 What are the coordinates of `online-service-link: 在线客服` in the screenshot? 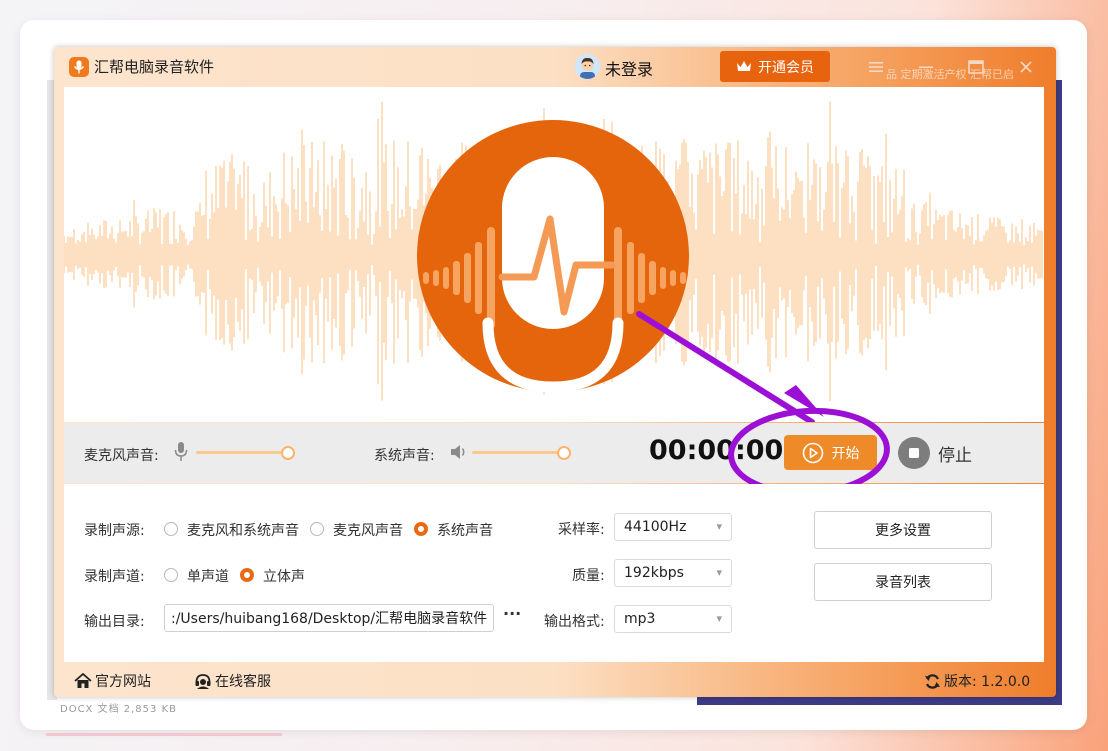 It's located at (232, 681).